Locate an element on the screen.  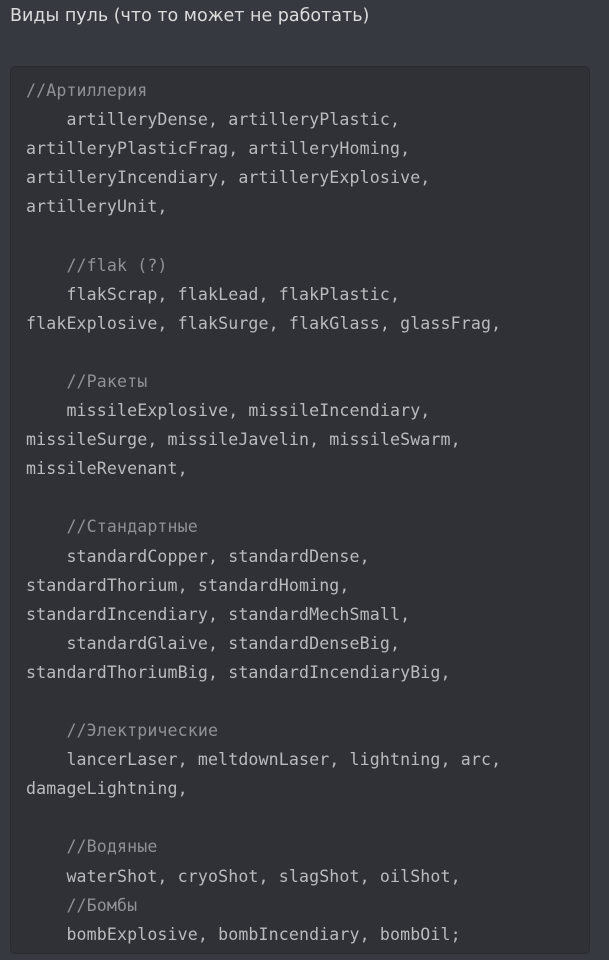
code-comment-line: //Ракеты is located at coordinates (87, 381).